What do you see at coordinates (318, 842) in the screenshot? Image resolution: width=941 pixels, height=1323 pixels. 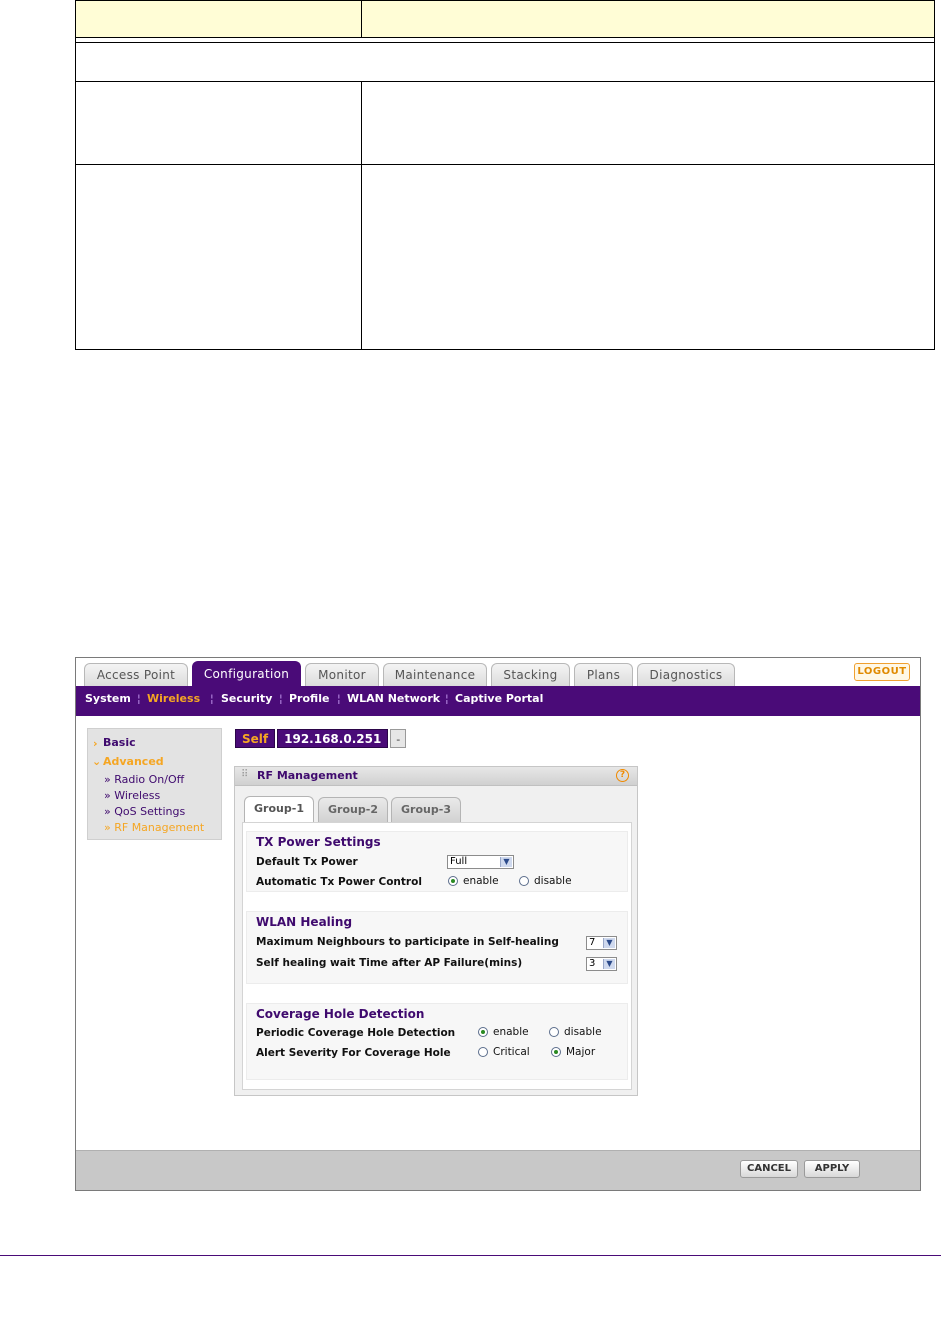 I see `section-title: TX Power Settings` at bounding box center [318, 842].